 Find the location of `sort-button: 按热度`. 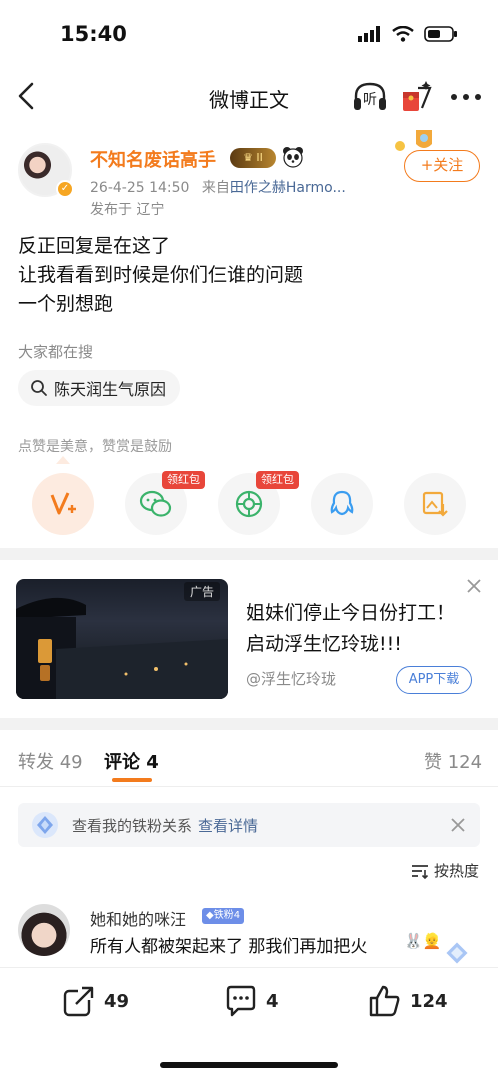

sort-button: 按热度 is located at coordinates (444, 870).